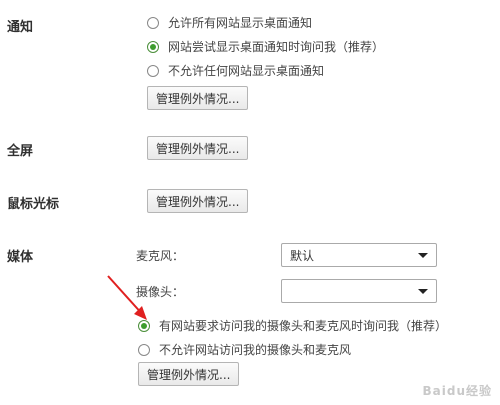  Describe the element at coordinates (127, 297) in the screenshot. I see `annotation-arrow-icon` at that location.